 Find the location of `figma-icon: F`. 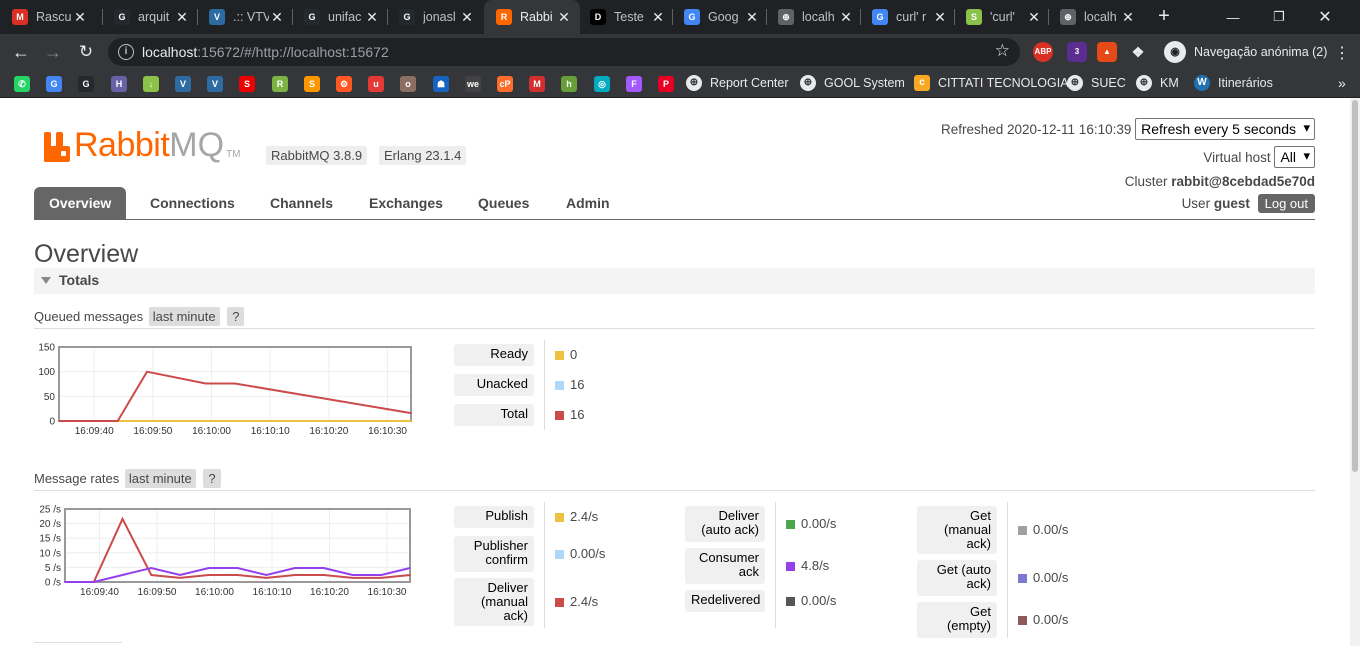

figma-icon: F is located at coordinates (634, 84).